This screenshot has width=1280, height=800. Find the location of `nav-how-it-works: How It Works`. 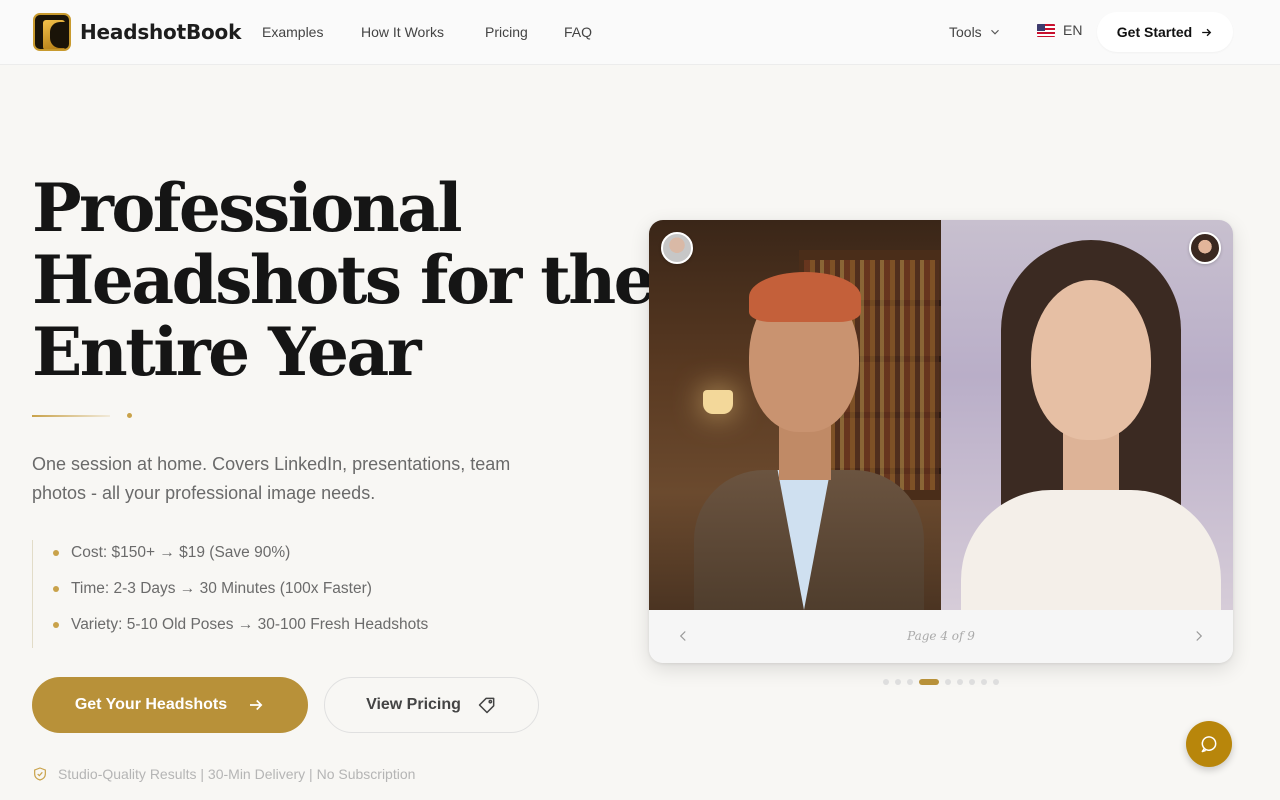

nav-how-it-works: How It Works is located at coordinates (402, 32).